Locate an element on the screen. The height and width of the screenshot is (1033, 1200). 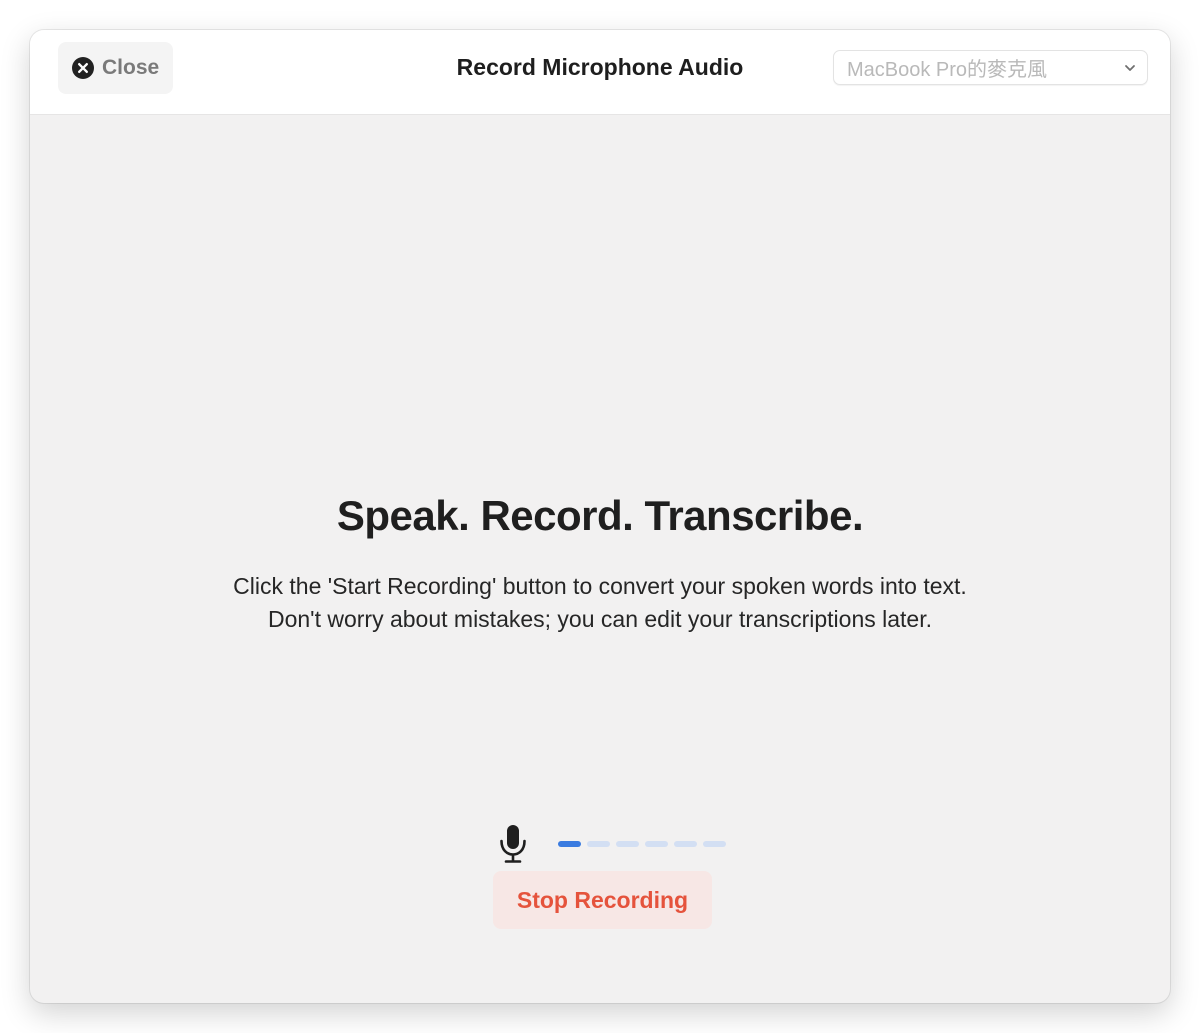
input-level-meter is located at coordinates (615, 844).